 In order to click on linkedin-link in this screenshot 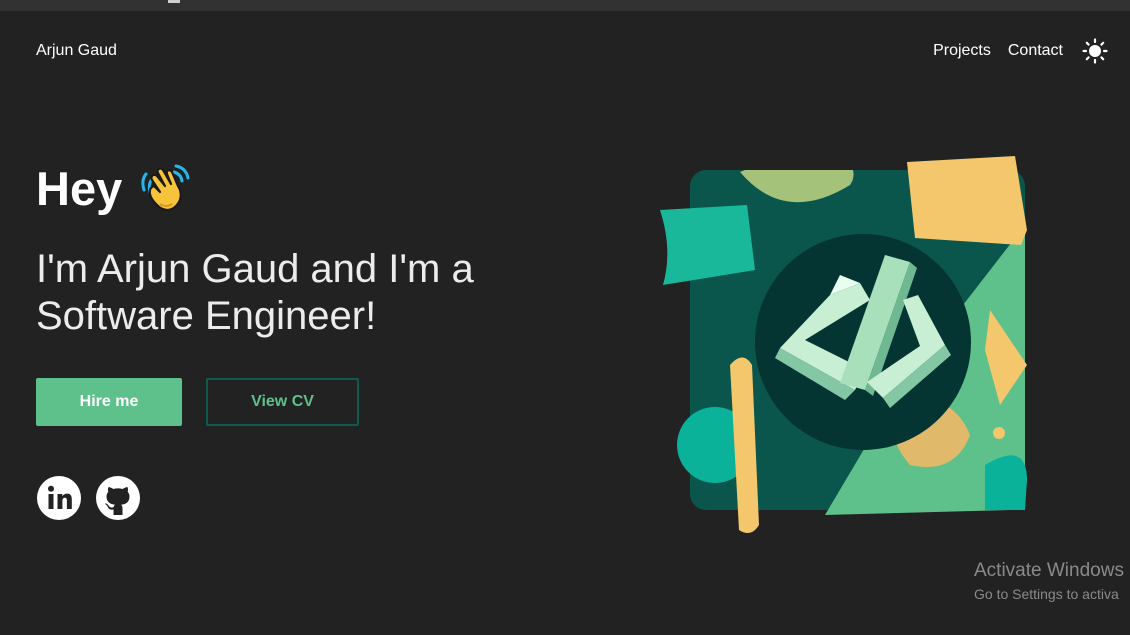, I will do `click(59, 498)`.